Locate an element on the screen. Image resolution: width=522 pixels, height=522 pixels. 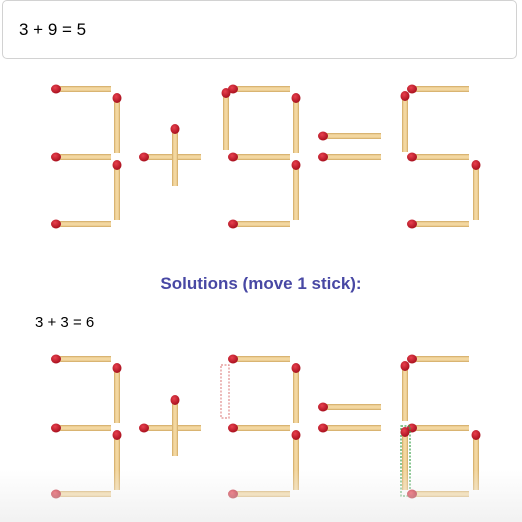
sol-stick-3-middle is located at coordinates (81, 428).